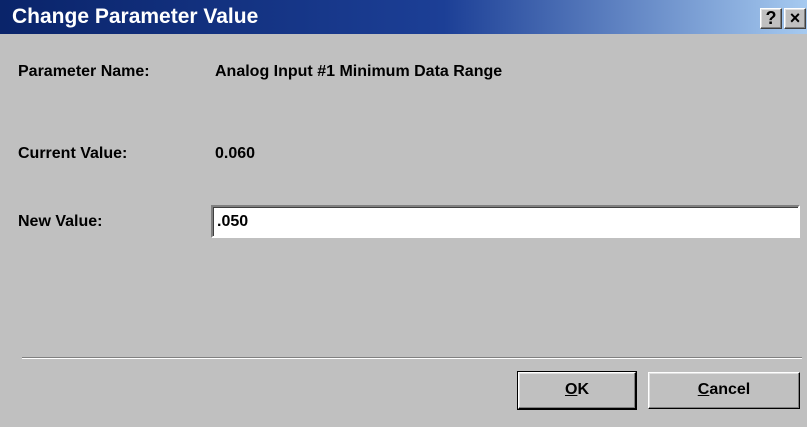  I want to click on parameter-name-value: Analog Input #1 Minimum Data Range, so click(359, 71).